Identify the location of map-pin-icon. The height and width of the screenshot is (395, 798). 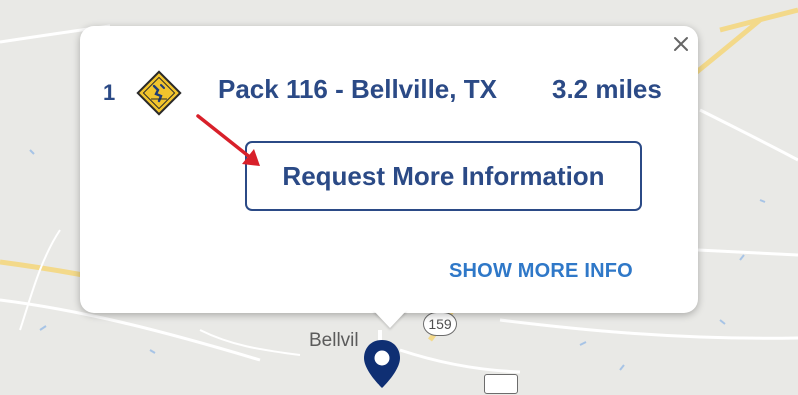
(382, 364).